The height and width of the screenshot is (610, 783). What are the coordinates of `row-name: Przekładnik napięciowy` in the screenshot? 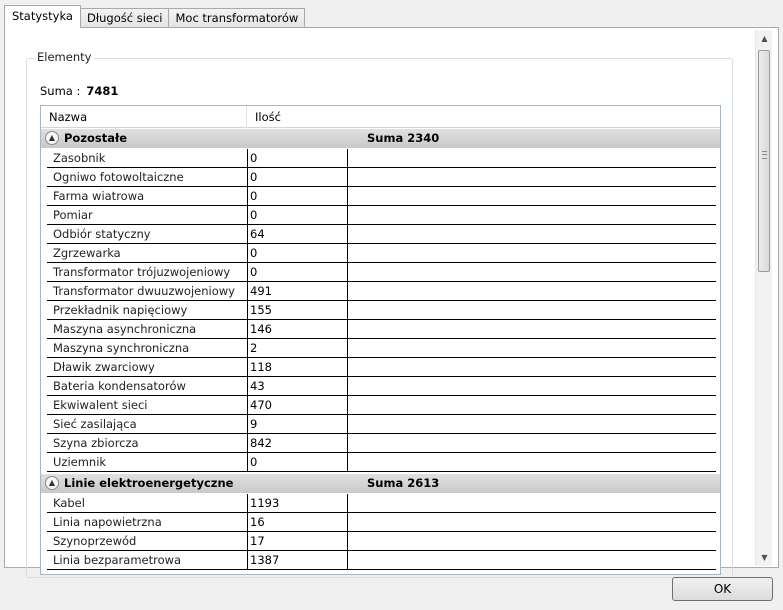 It's located at (120, 310).